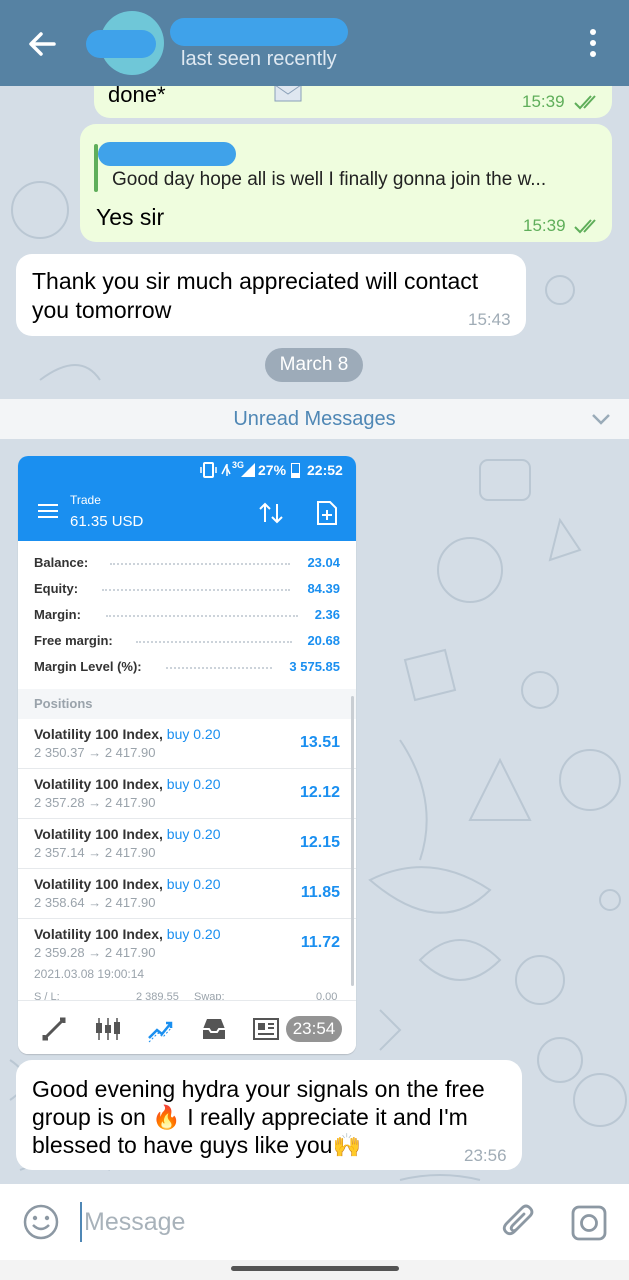 Image resolution: width=629 pixels, height=1280 pixels. What do you see at coordinates (519, 1222) in the screenshot?
I see `paperclip-icon` at bounding box center [519, 1222].